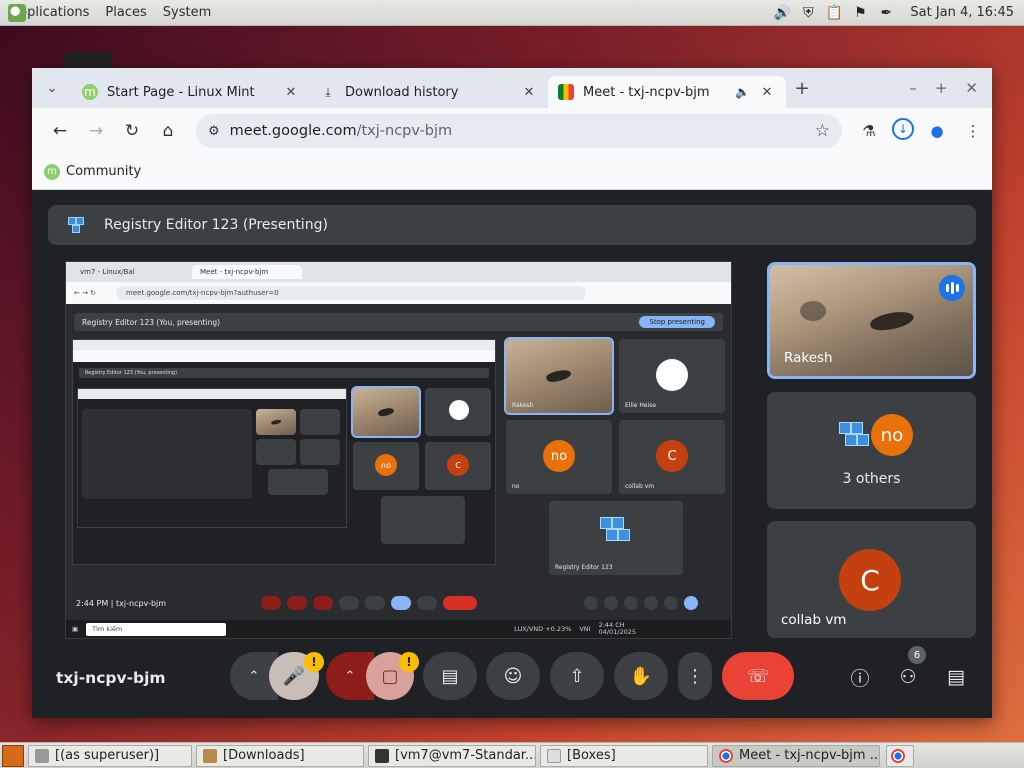  Describe the element at coordinates (937, 131) in the screenshot. I see `profile-icon: ●` at that location.